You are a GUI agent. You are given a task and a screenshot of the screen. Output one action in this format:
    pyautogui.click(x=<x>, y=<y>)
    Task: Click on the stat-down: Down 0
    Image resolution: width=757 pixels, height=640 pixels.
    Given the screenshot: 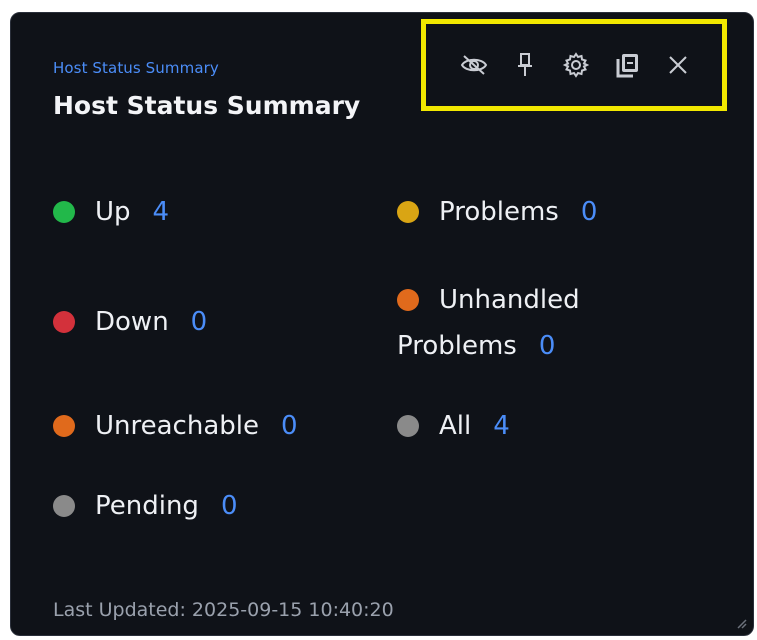 What is the action you would take?
    pyautogui.click(x=130, y=322)
    